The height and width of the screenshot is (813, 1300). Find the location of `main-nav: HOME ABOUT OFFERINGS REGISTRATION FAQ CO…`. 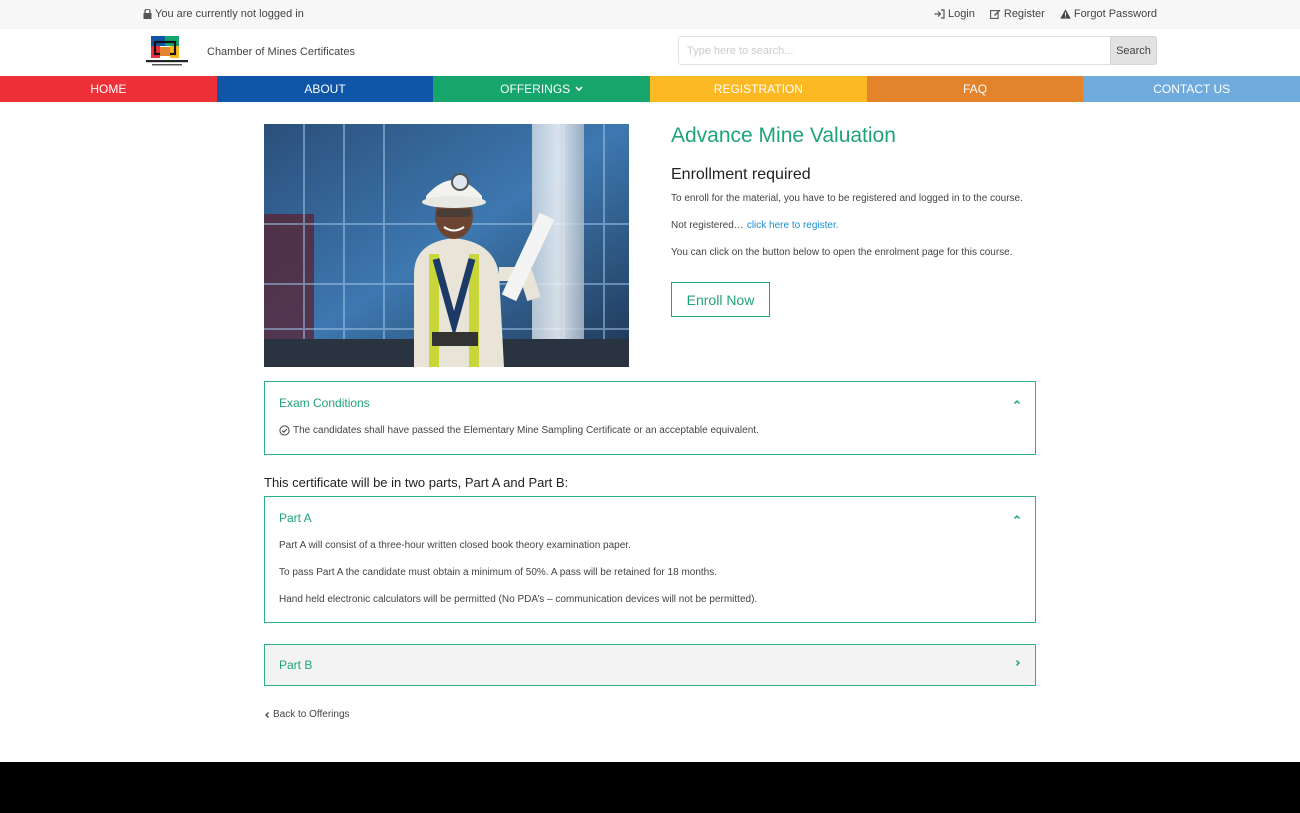

main-nav: HOME ABOUT OFFERINGS REGISTRATION FAQ CO… is located at coordinates (650, 89).